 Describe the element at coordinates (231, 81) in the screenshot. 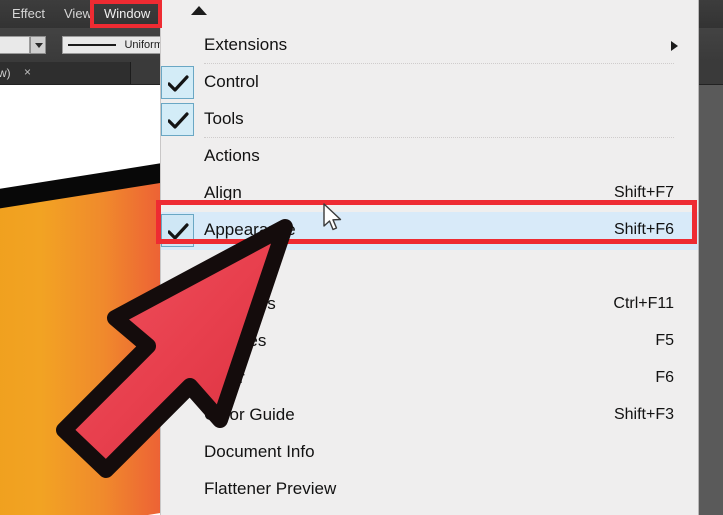

I see `menu-item-label: Control` at that location.